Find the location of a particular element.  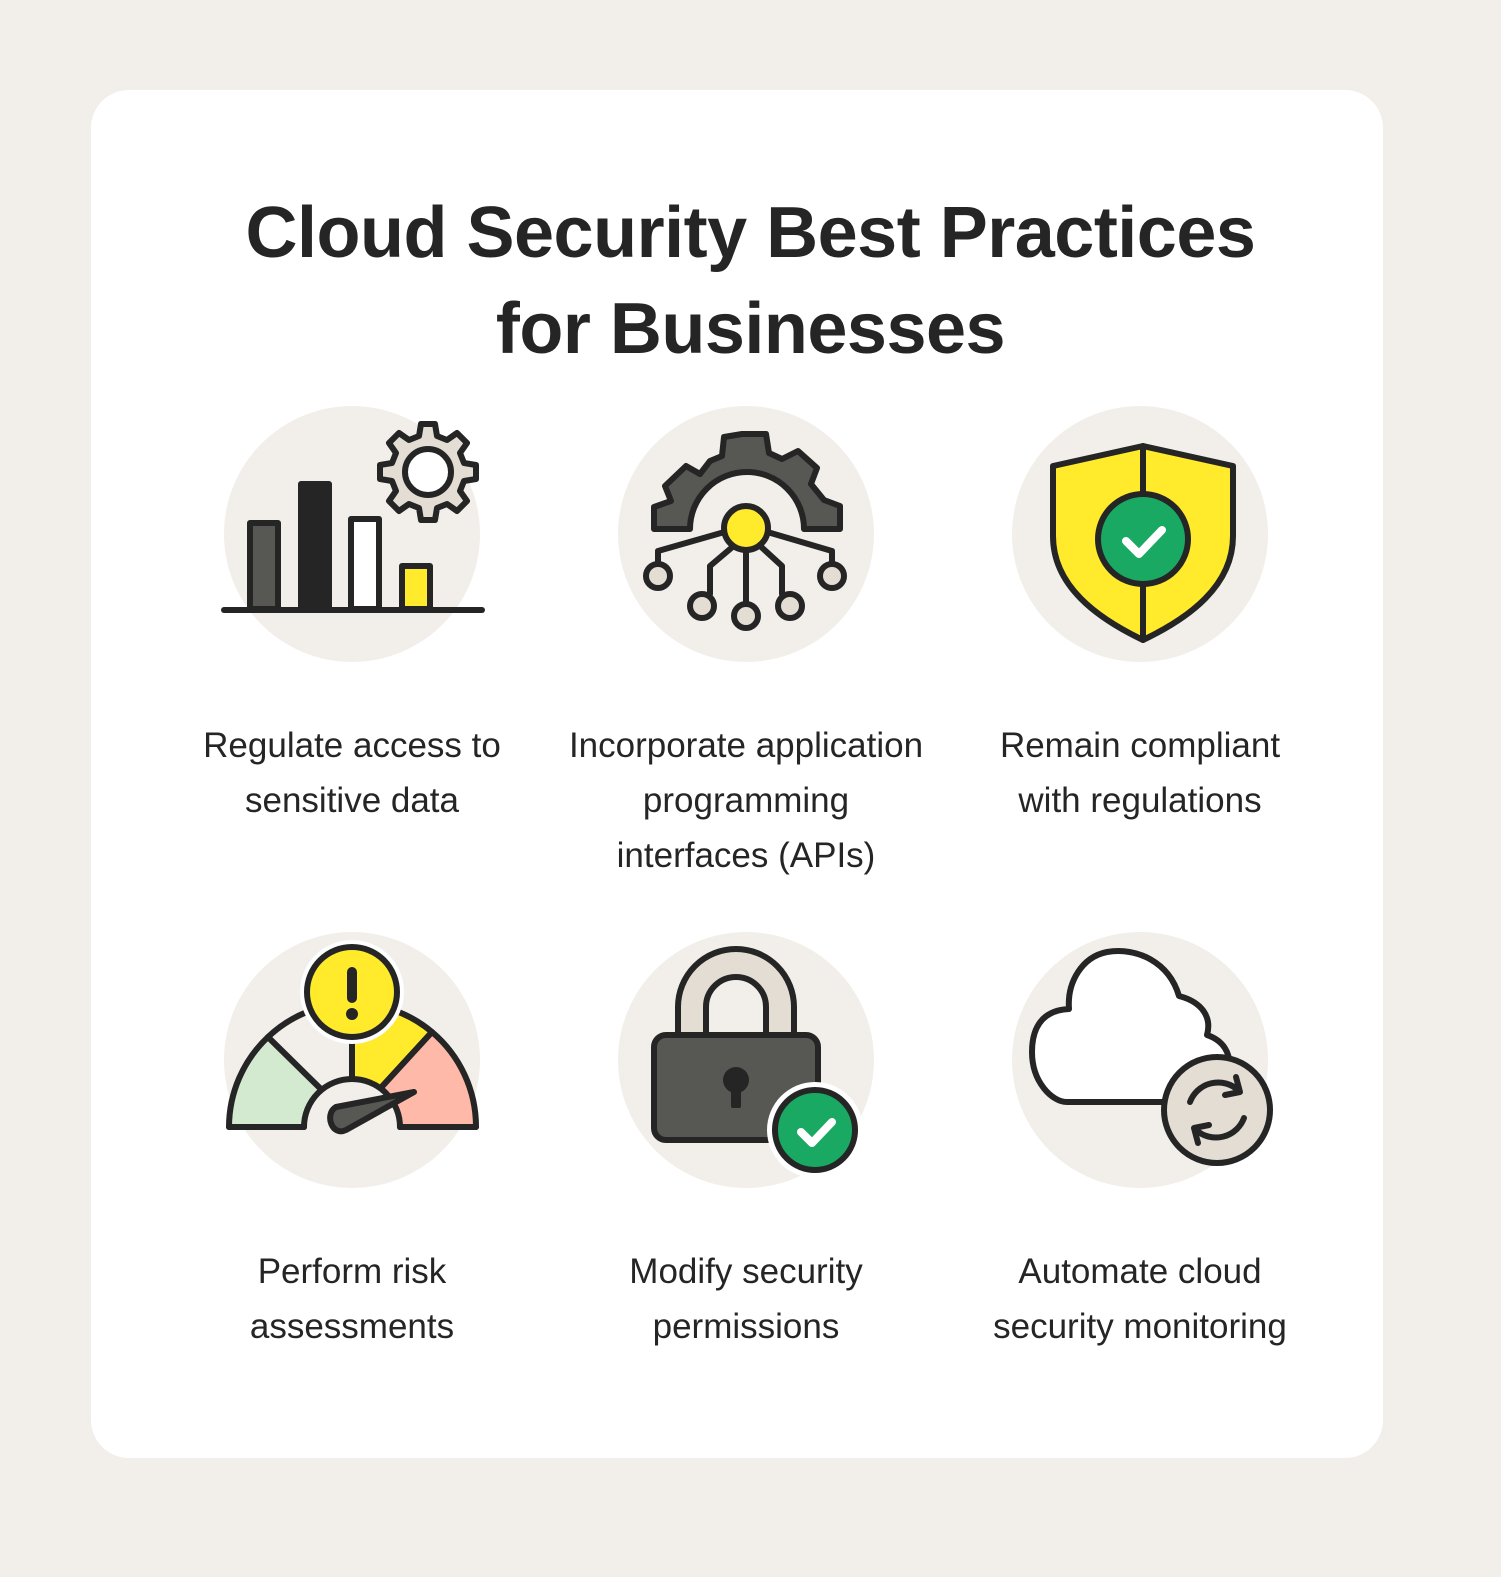

label-line: security monitoring is located at coordinates (1140, 1326).